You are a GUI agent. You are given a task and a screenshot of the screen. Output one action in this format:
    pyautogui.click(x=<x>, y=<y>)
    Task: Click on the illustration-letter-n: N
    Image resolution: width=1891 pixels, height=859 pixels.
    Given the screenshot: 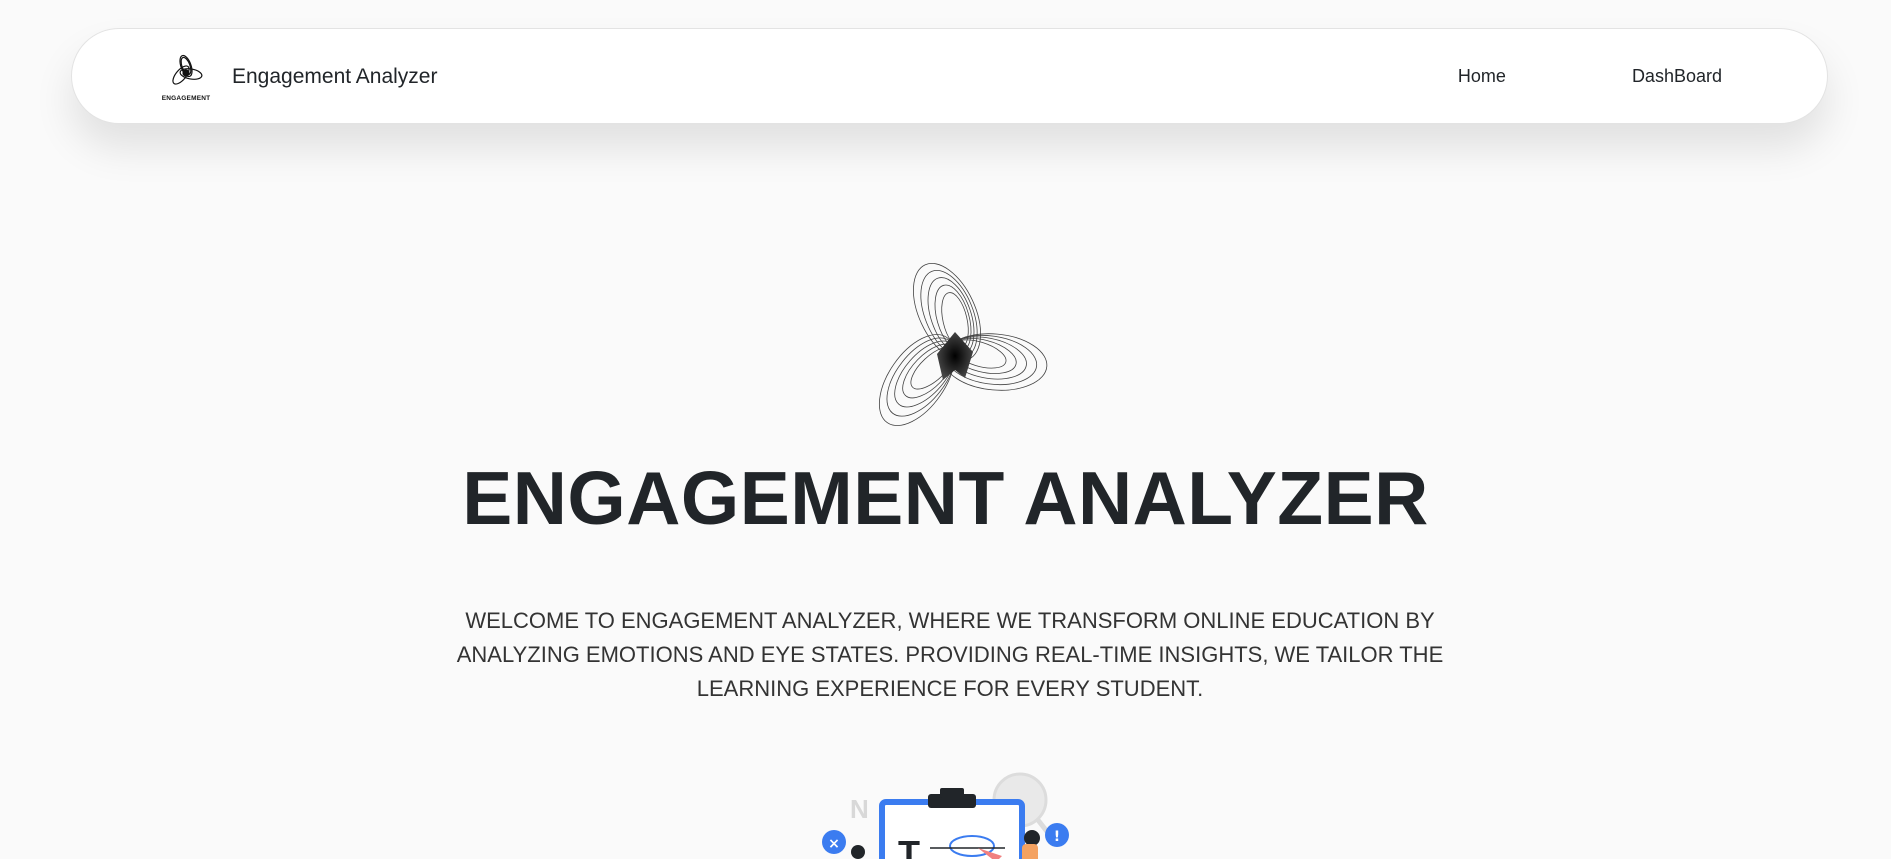 What is the action you would take?
    pyautogui.click(x=859, y=809)
    